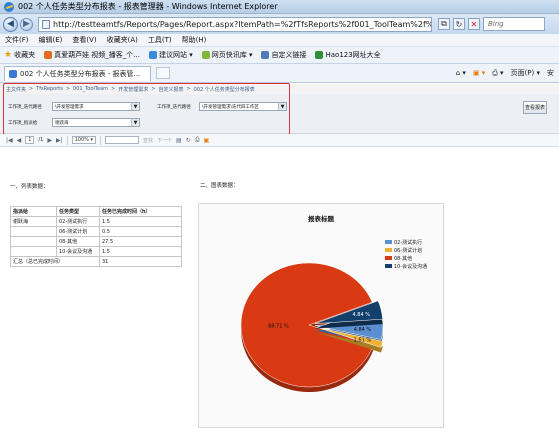 Image resolution: width=559 pixels, height=448 pixels. Describe the element at coordinates (17, 40) in the screenshot. I see `menu-file: 文件(F)` at that location.